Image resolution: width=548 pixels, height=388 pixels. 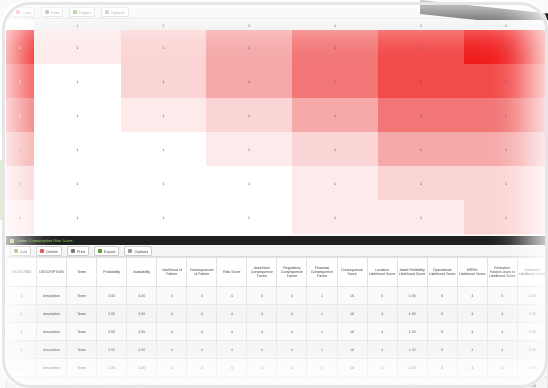 What do you see at coordinates (46, 12) in the screenshot?
I see `print-icon` at bounding box center [46, 12].